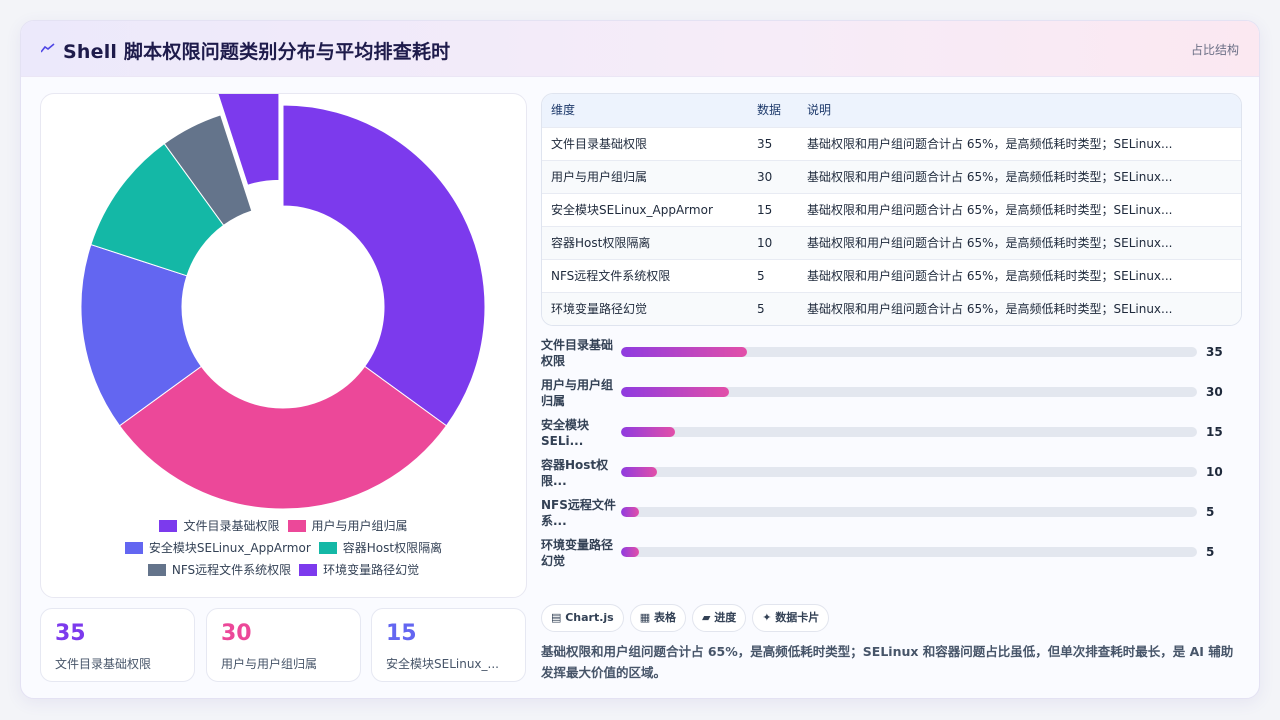 The height and width of the screenshot is (720, 1280). I want to click on bar-value: 15, so click(1214, 432).